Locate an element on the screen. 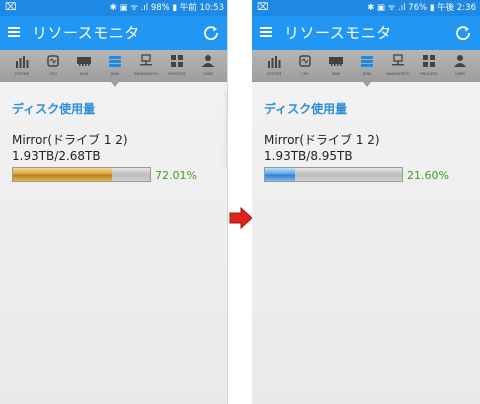 This screenshot has width=480, height=404. status-bar: ⌧ ✱ ▣ ᯤ .ıl 98% ▮ 午前 10:53 is located at coordinates (114, 8).